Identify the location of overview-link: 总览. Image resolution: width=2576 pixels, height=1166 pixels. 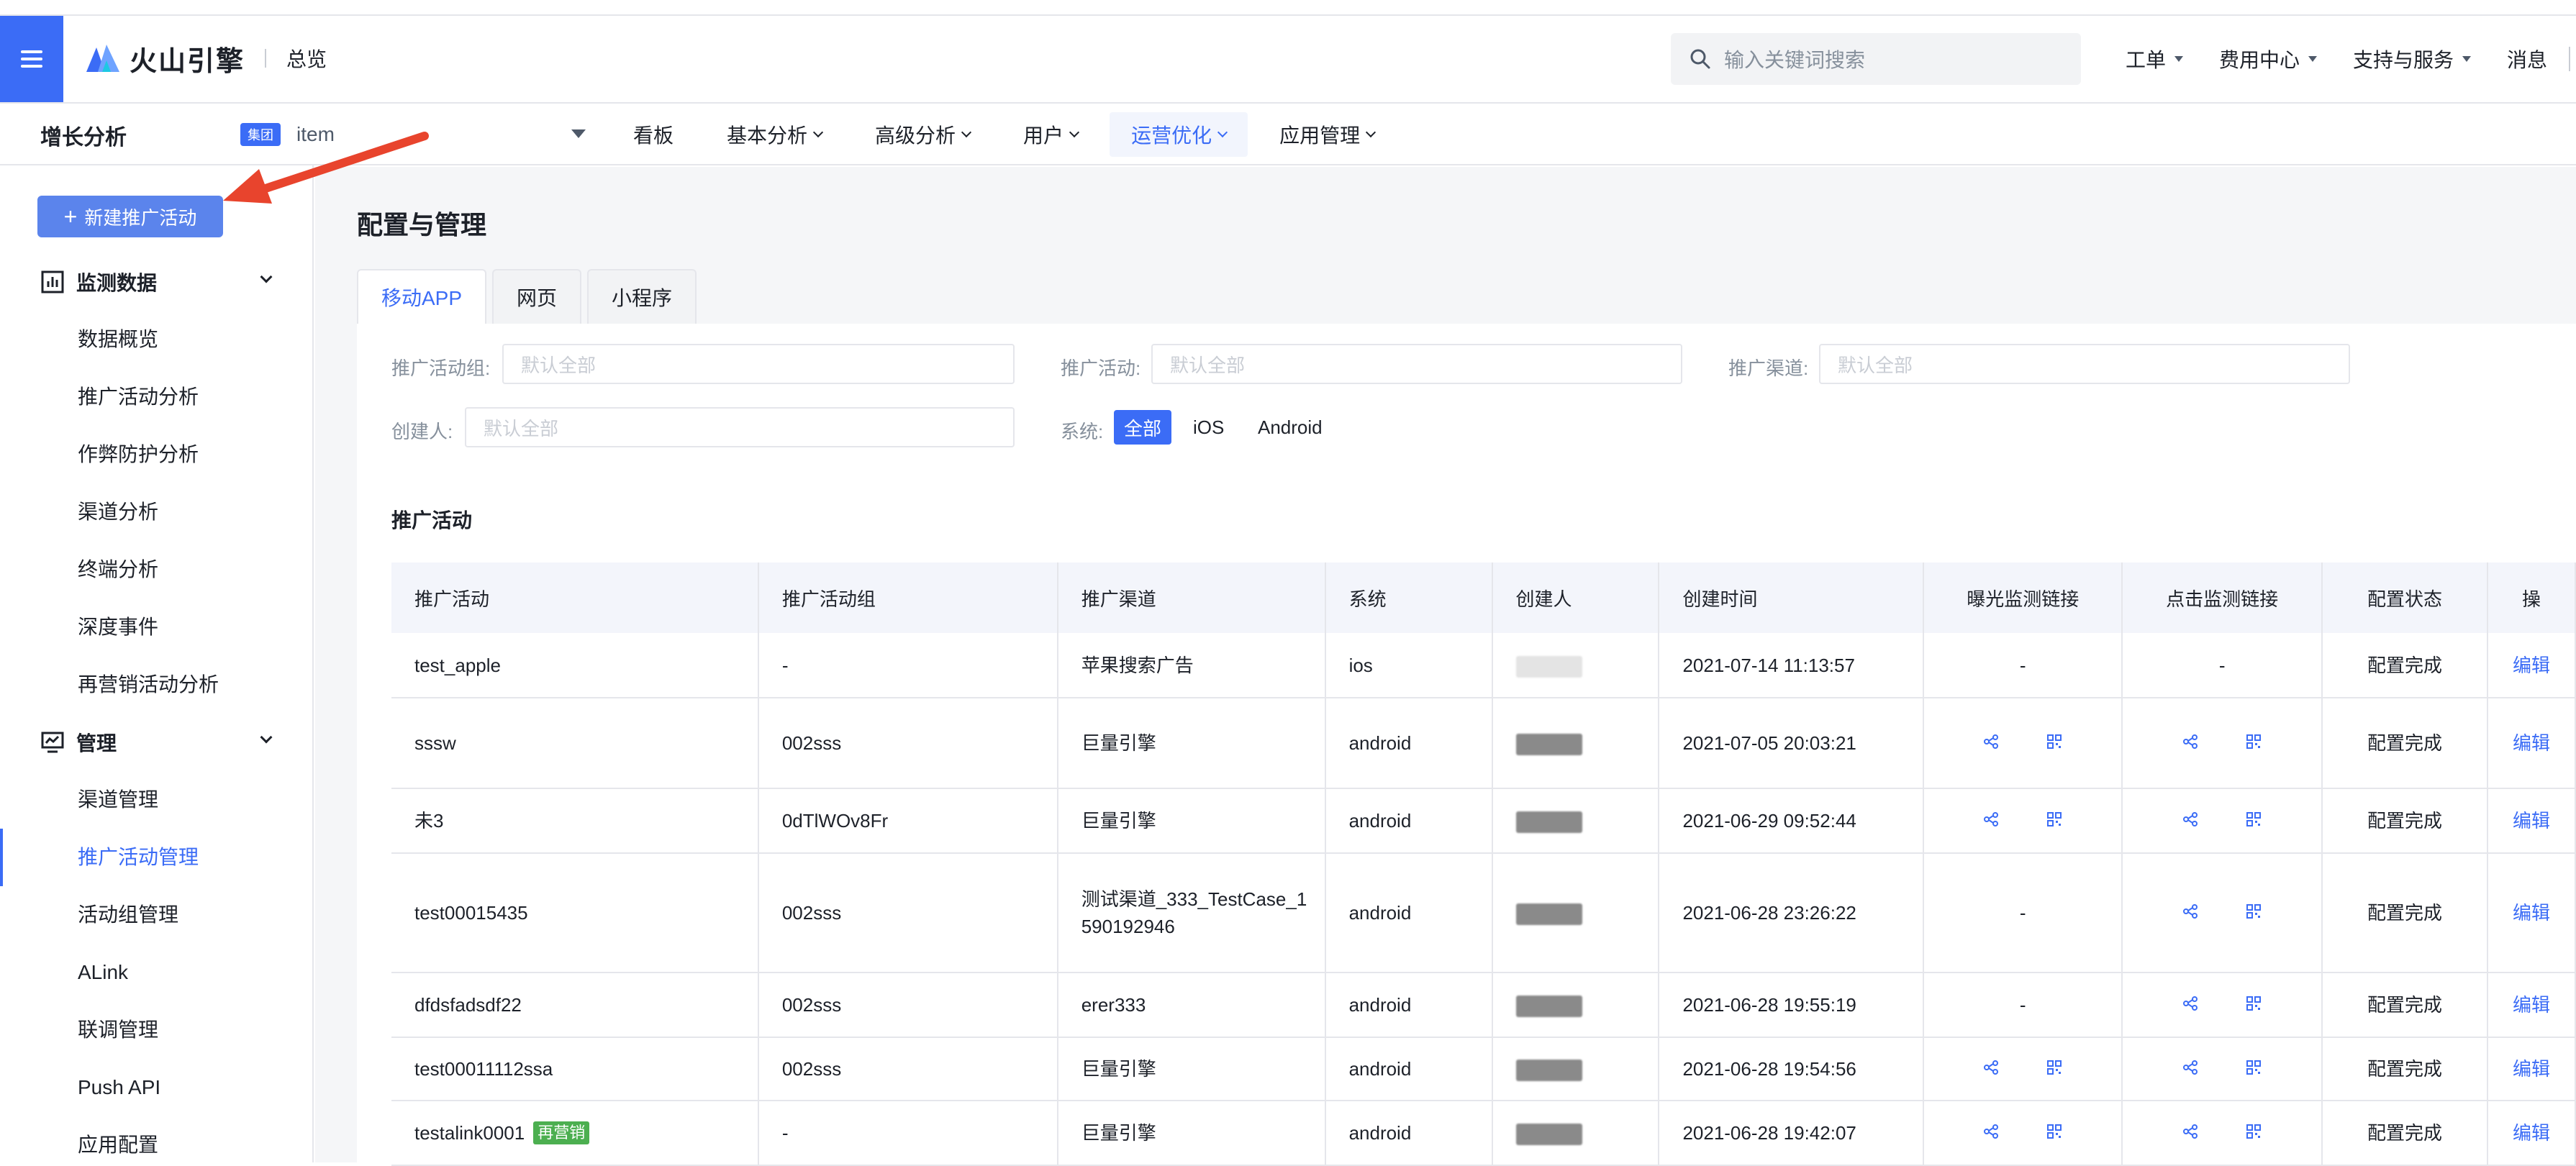
(306, 58).